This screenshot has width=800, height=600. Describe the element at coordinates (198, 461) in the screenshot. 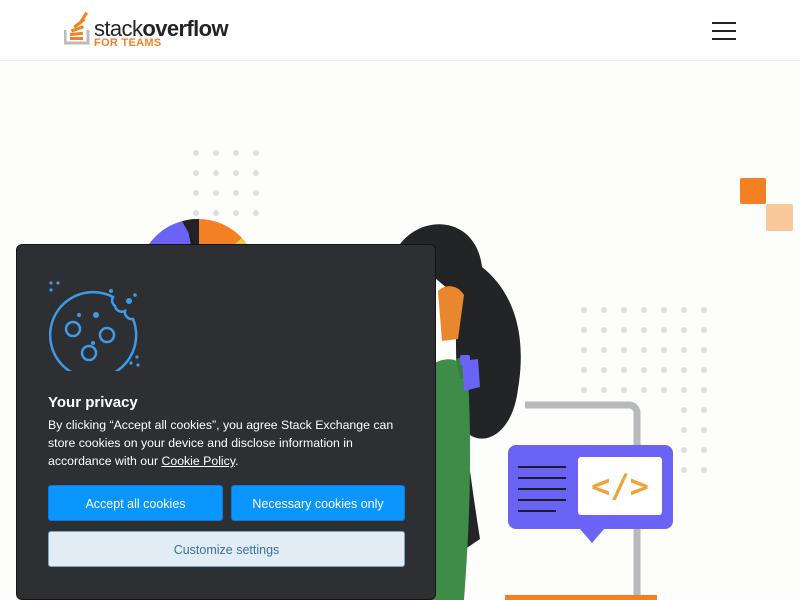

I see `cookie-policy-link: Cookie Policy` at that location.